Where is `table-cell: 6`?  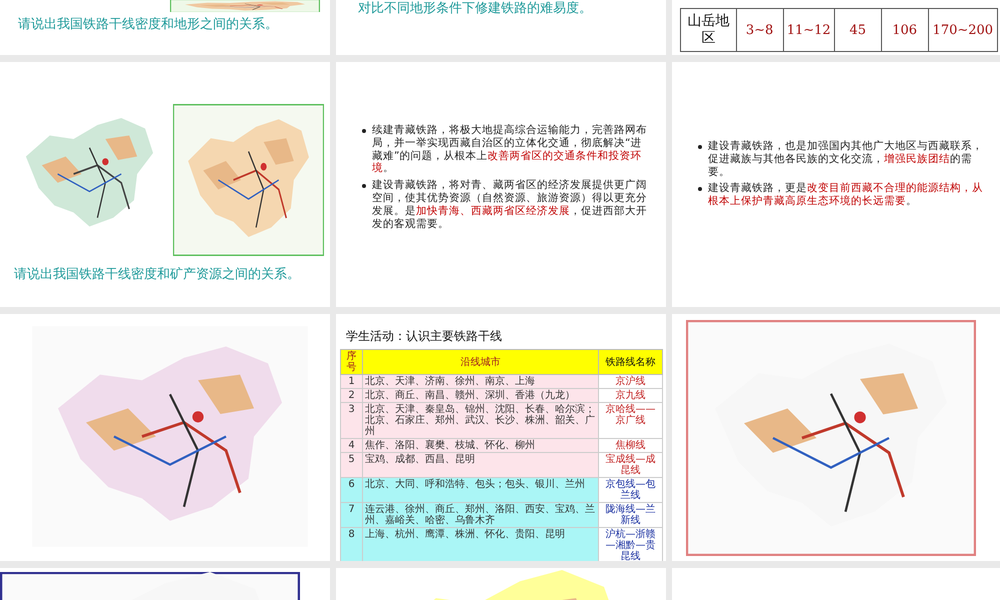 table-cell: 6 is located at coordinates (351, 490).